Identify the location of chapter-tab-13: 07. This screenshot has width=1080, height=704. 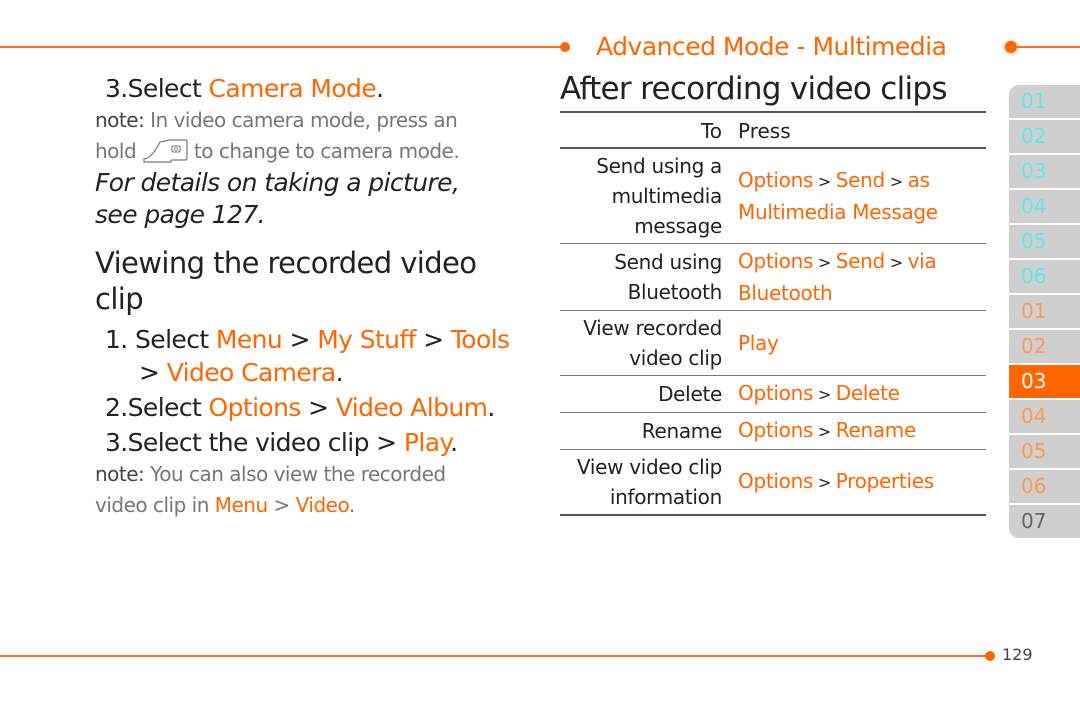
(1044, 521).